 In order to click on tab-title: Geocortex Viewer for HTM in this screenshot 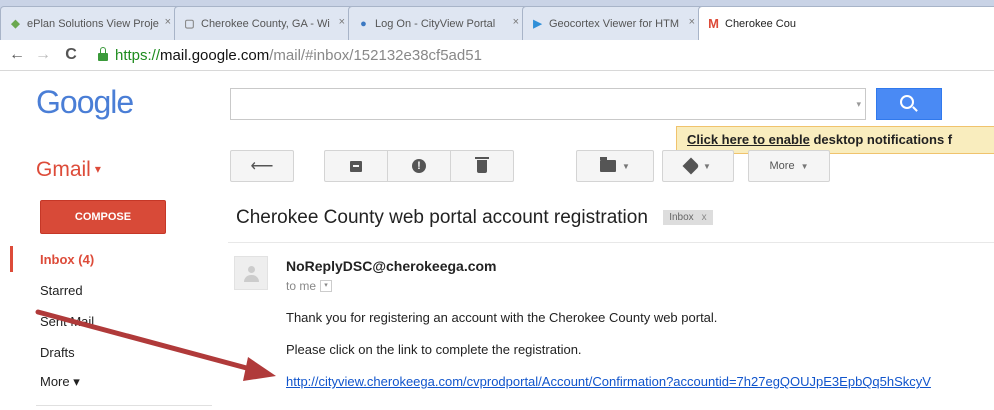, I will do `click(614, 23)`.